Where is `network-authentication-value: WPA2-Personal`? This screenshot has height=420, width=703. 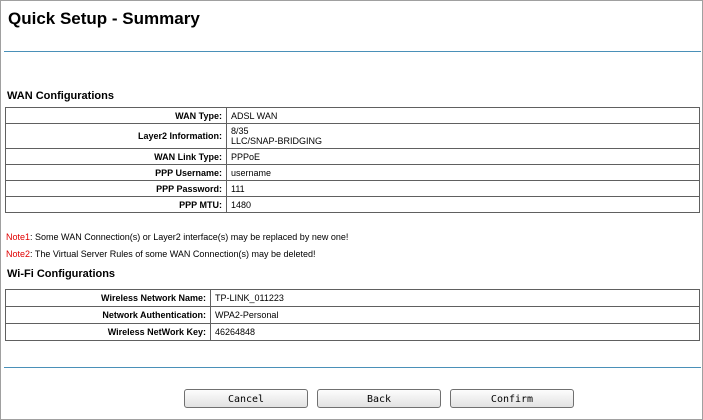
network-authentication-value: WPA2-Personal is located at coordinates (455, 315).